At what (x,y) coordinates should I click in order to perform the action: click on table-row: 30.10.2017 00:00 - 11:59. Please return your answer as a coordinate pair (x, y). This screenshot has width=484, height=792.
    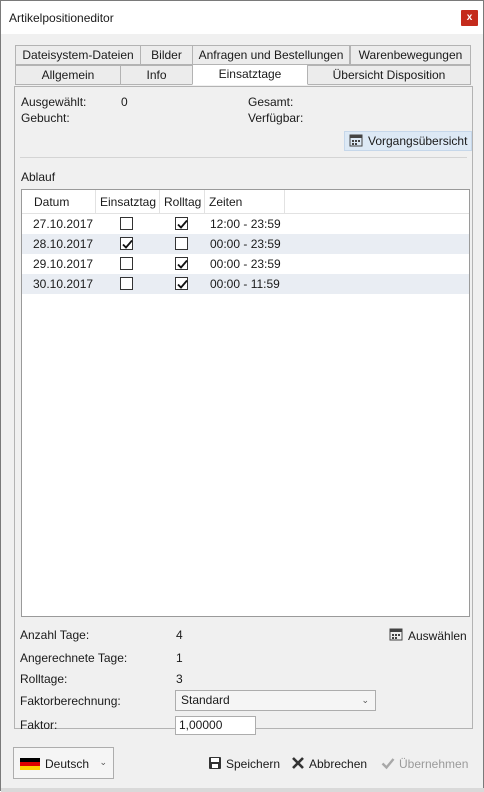
    Looking at the image, I should click on (245, 284).